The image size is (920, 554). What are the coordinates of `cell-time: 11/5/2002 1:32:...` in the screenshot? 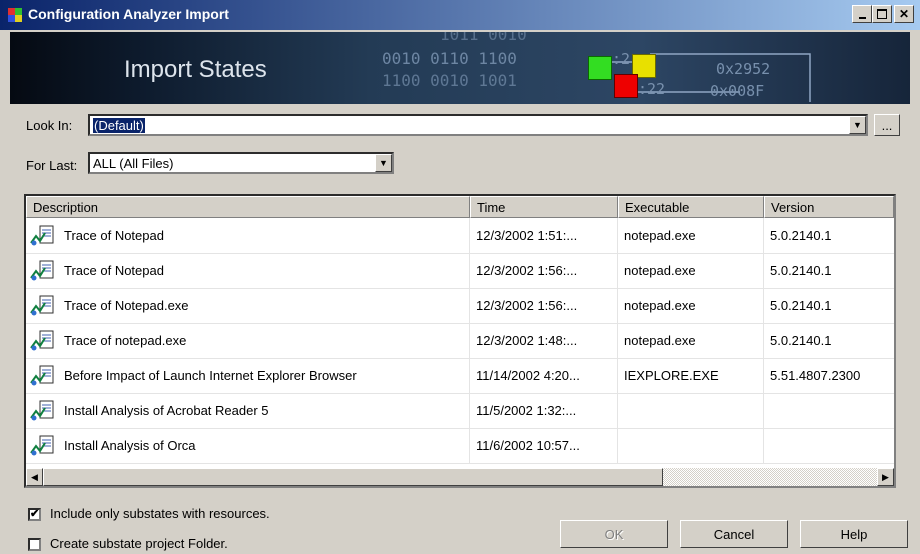 It's located at (526, 410).